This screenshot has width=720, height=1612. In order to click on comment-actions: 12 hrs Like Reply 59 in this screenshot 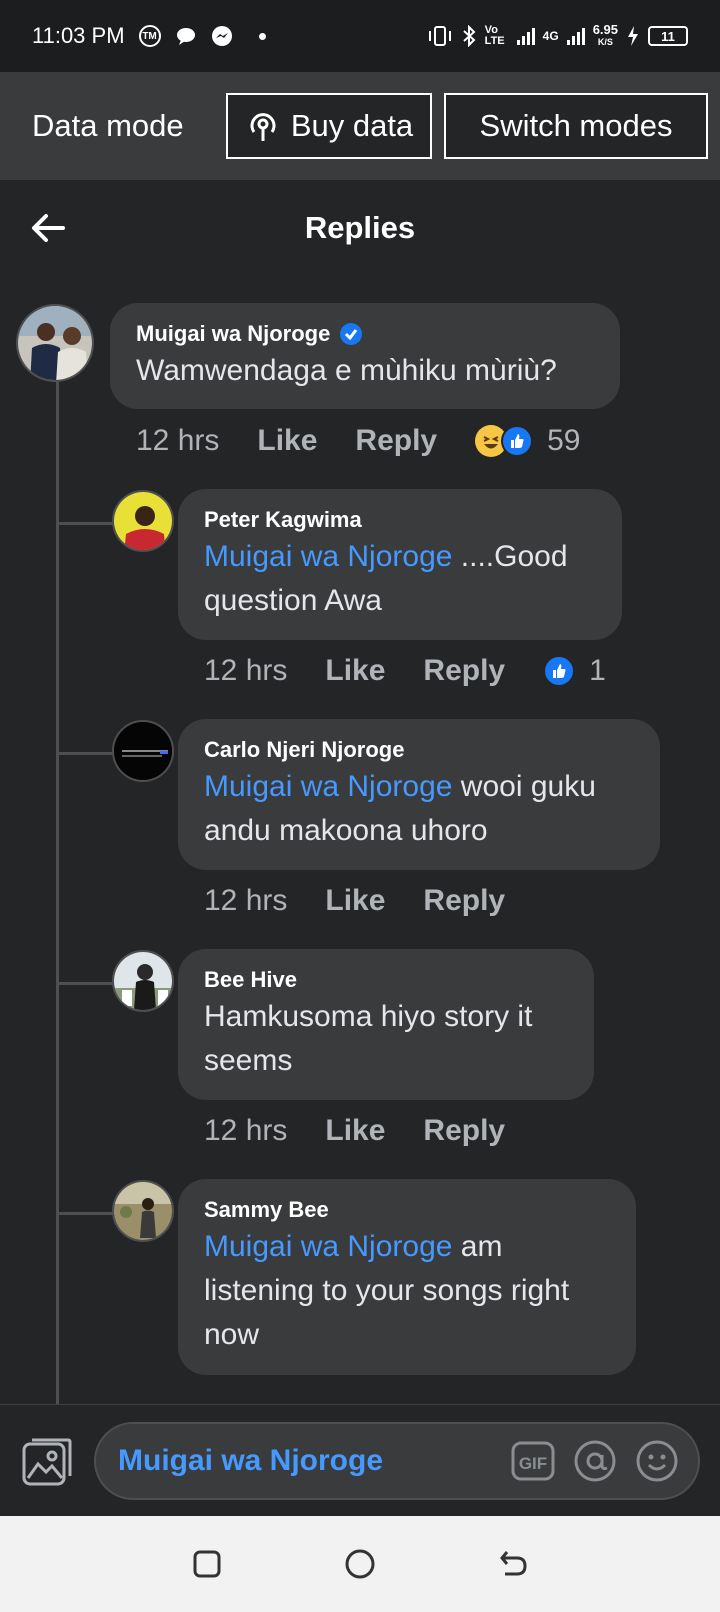, I will do `click(358, 441)`.